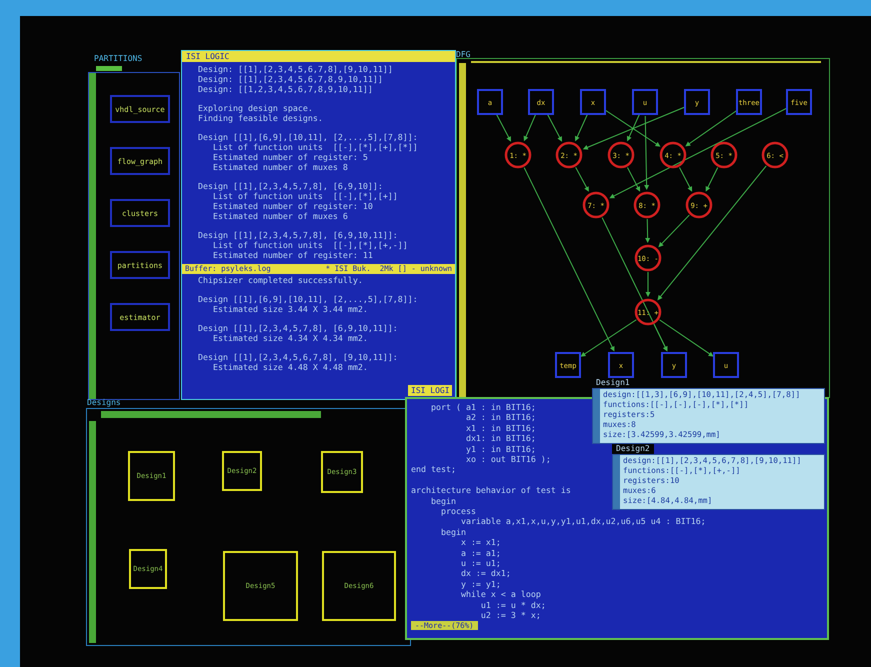 This screenshot has height=667, width=871. What do you see at coordinates (583, 521) in the screenshot?
I see `code-line: variable a,x1,x,u,y,y1,u1,dx,u2,u6,u5 u4 : BIT16;` at bounding box center [583, 521].